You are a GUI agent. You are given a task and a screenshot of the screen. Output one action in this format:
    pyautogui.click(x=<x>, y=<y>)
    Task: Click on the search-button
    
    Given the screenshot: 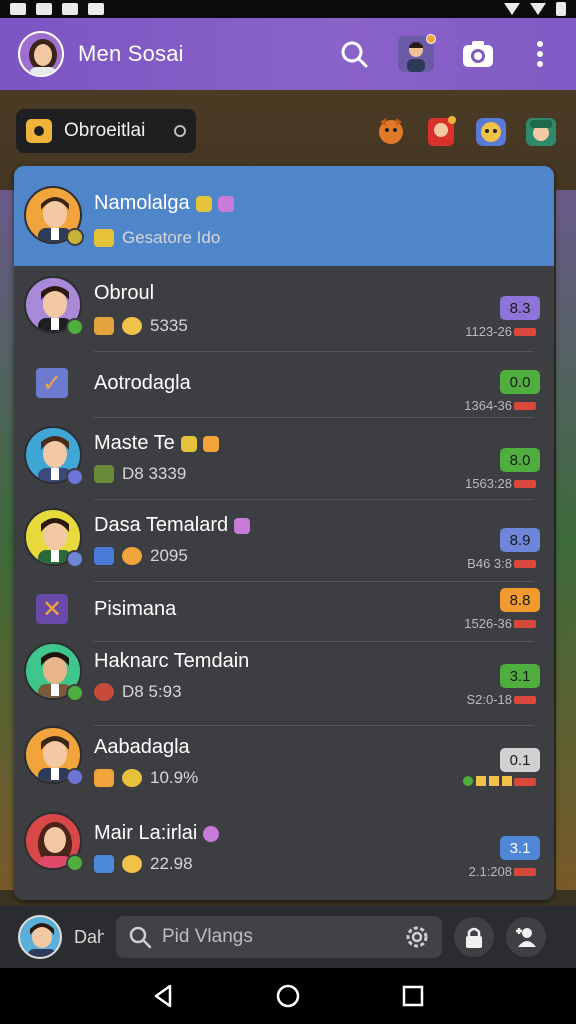 What is the action you would take?
    pyautogui.click(x=354, y=54)
    